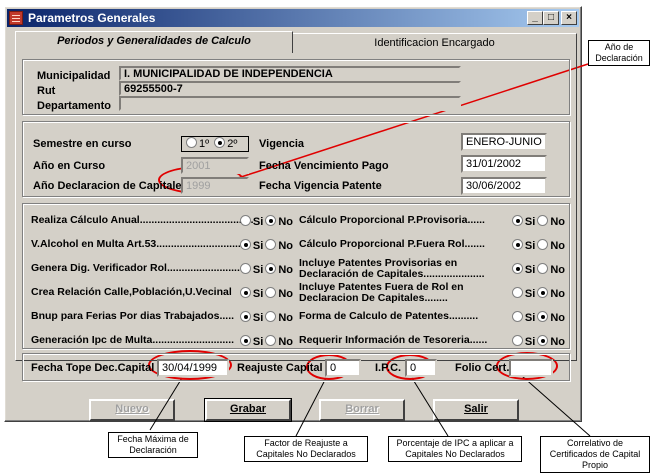 This screenshot has height=473, width=652. Describe the element at coordinates (93, 368) in the screenshot. I see `fecha-tope-label: Fecha Tope Dec.Capital` at that location.